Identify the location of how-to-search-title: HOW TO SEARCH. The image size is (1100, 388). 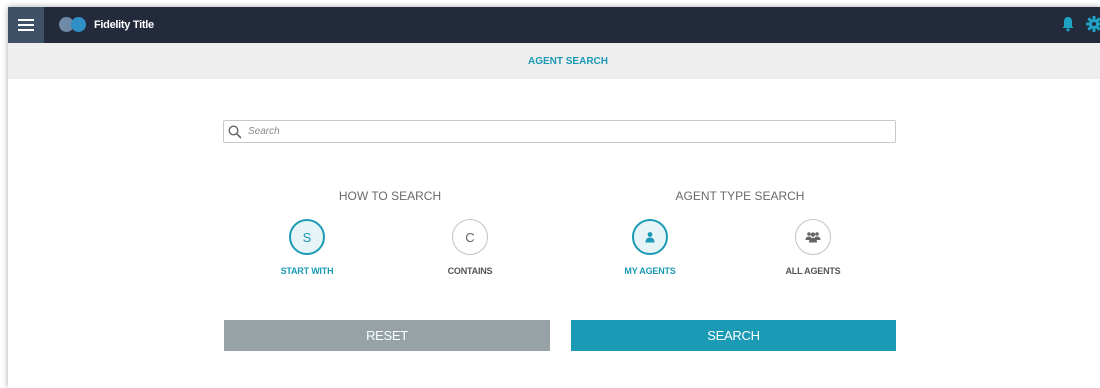
(390, 196).